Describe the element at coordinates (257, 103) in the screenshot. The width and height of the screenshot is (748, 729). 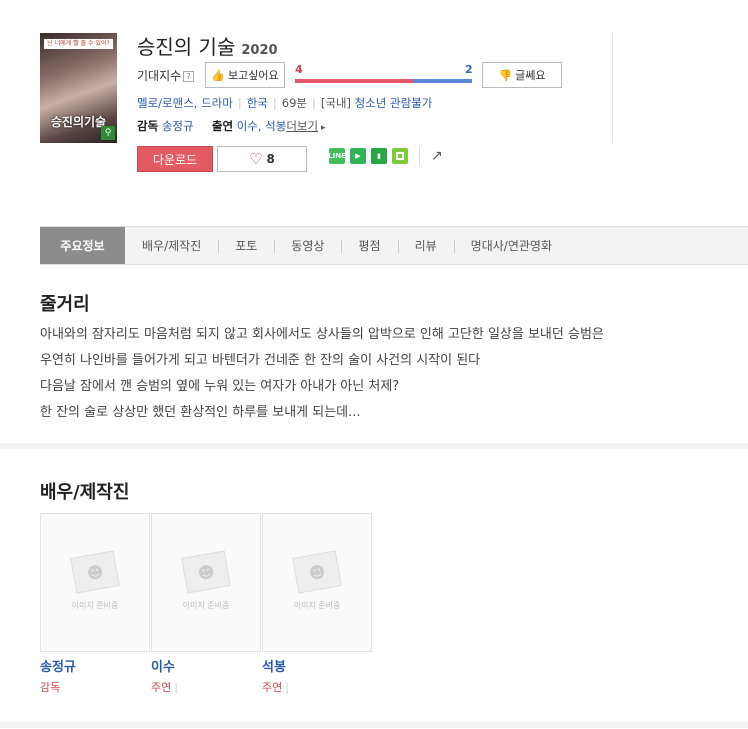
I see `country-link: 한국` at that location.